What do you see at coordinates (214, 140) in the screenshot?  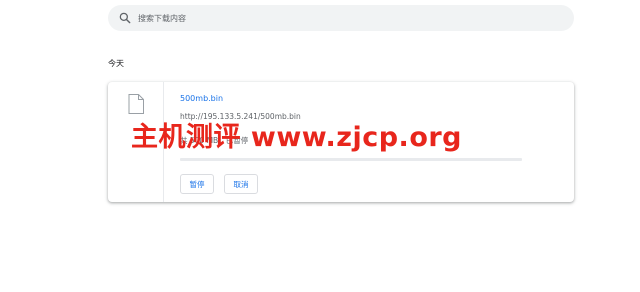 I see `progress-status: 共 500 MB，已暂停` at bounding box center [214, 140].